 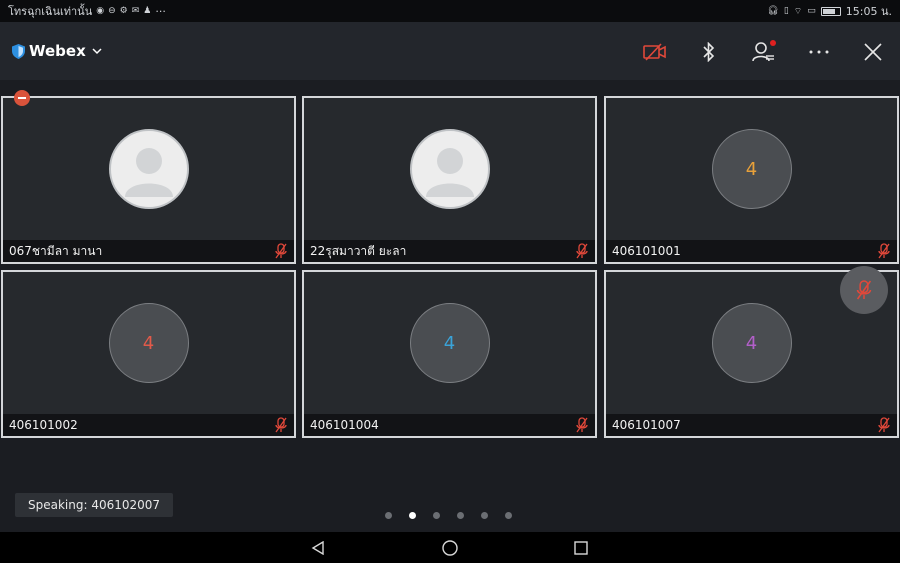 I want to click on meeting-title-dropdown: Webex, so click(x=57, y=51).